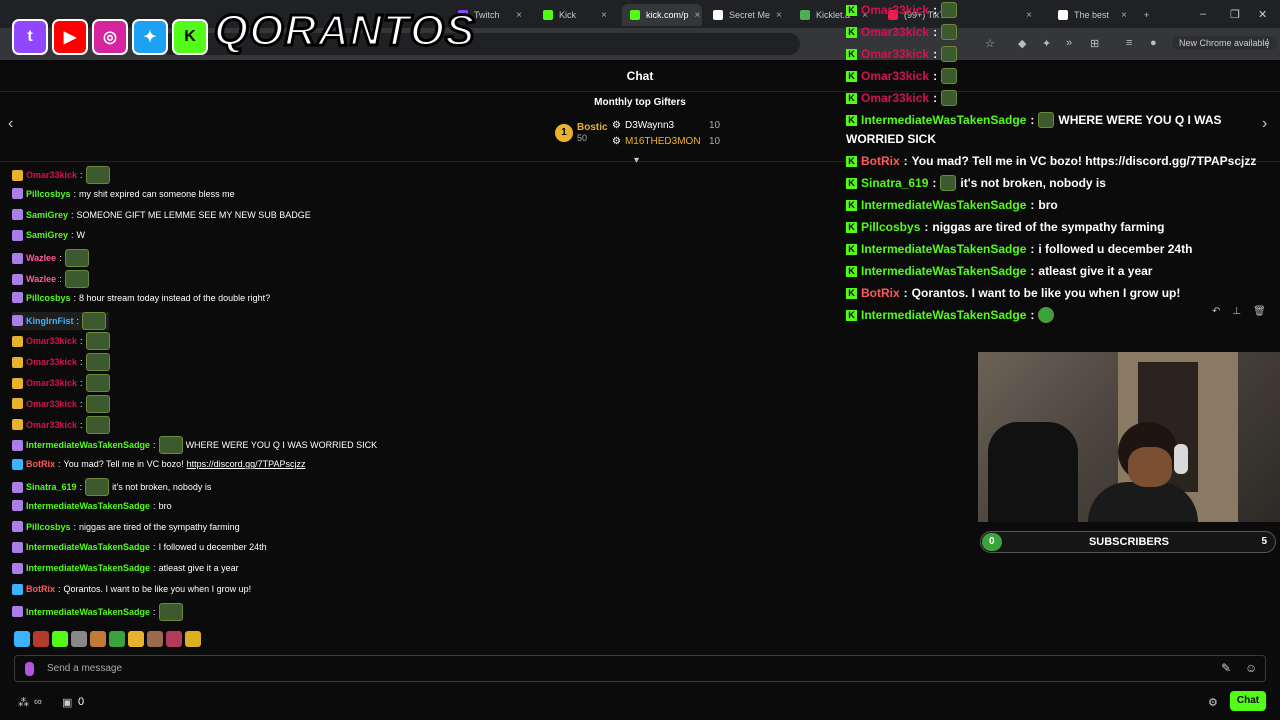 This screenshot has height=720, width=1280. I want to click on chat-message: Sinatra_619: it's not broken, nobody is, so click(111, 487).